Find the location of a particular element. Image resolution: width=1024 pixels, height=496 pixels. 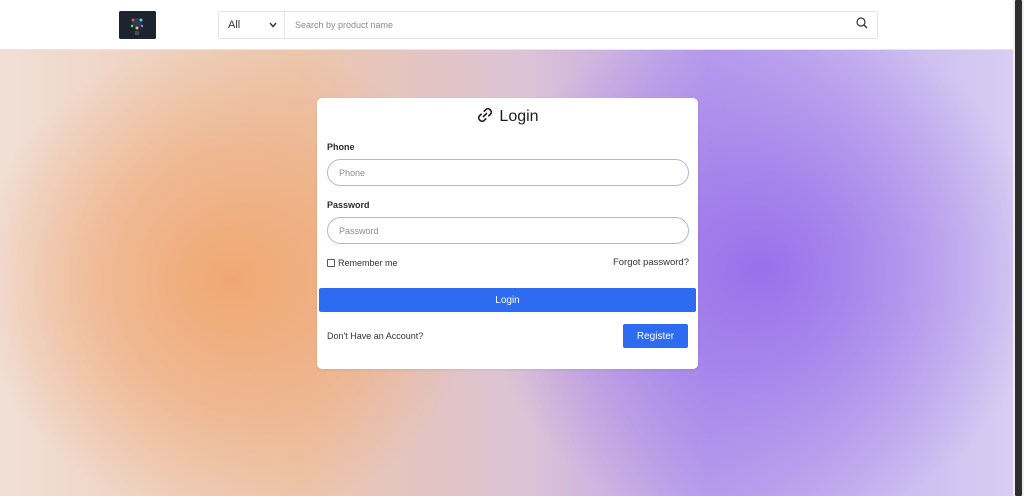

remember-me-label: Remember me is located at coordinates (368, 263).